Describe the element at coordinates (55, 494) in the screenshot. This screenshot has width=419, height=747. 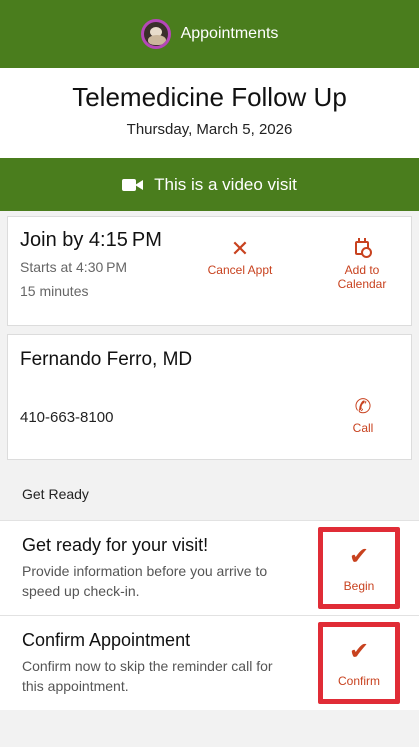
I see `get-ready-heading: Get Ready` at that location.